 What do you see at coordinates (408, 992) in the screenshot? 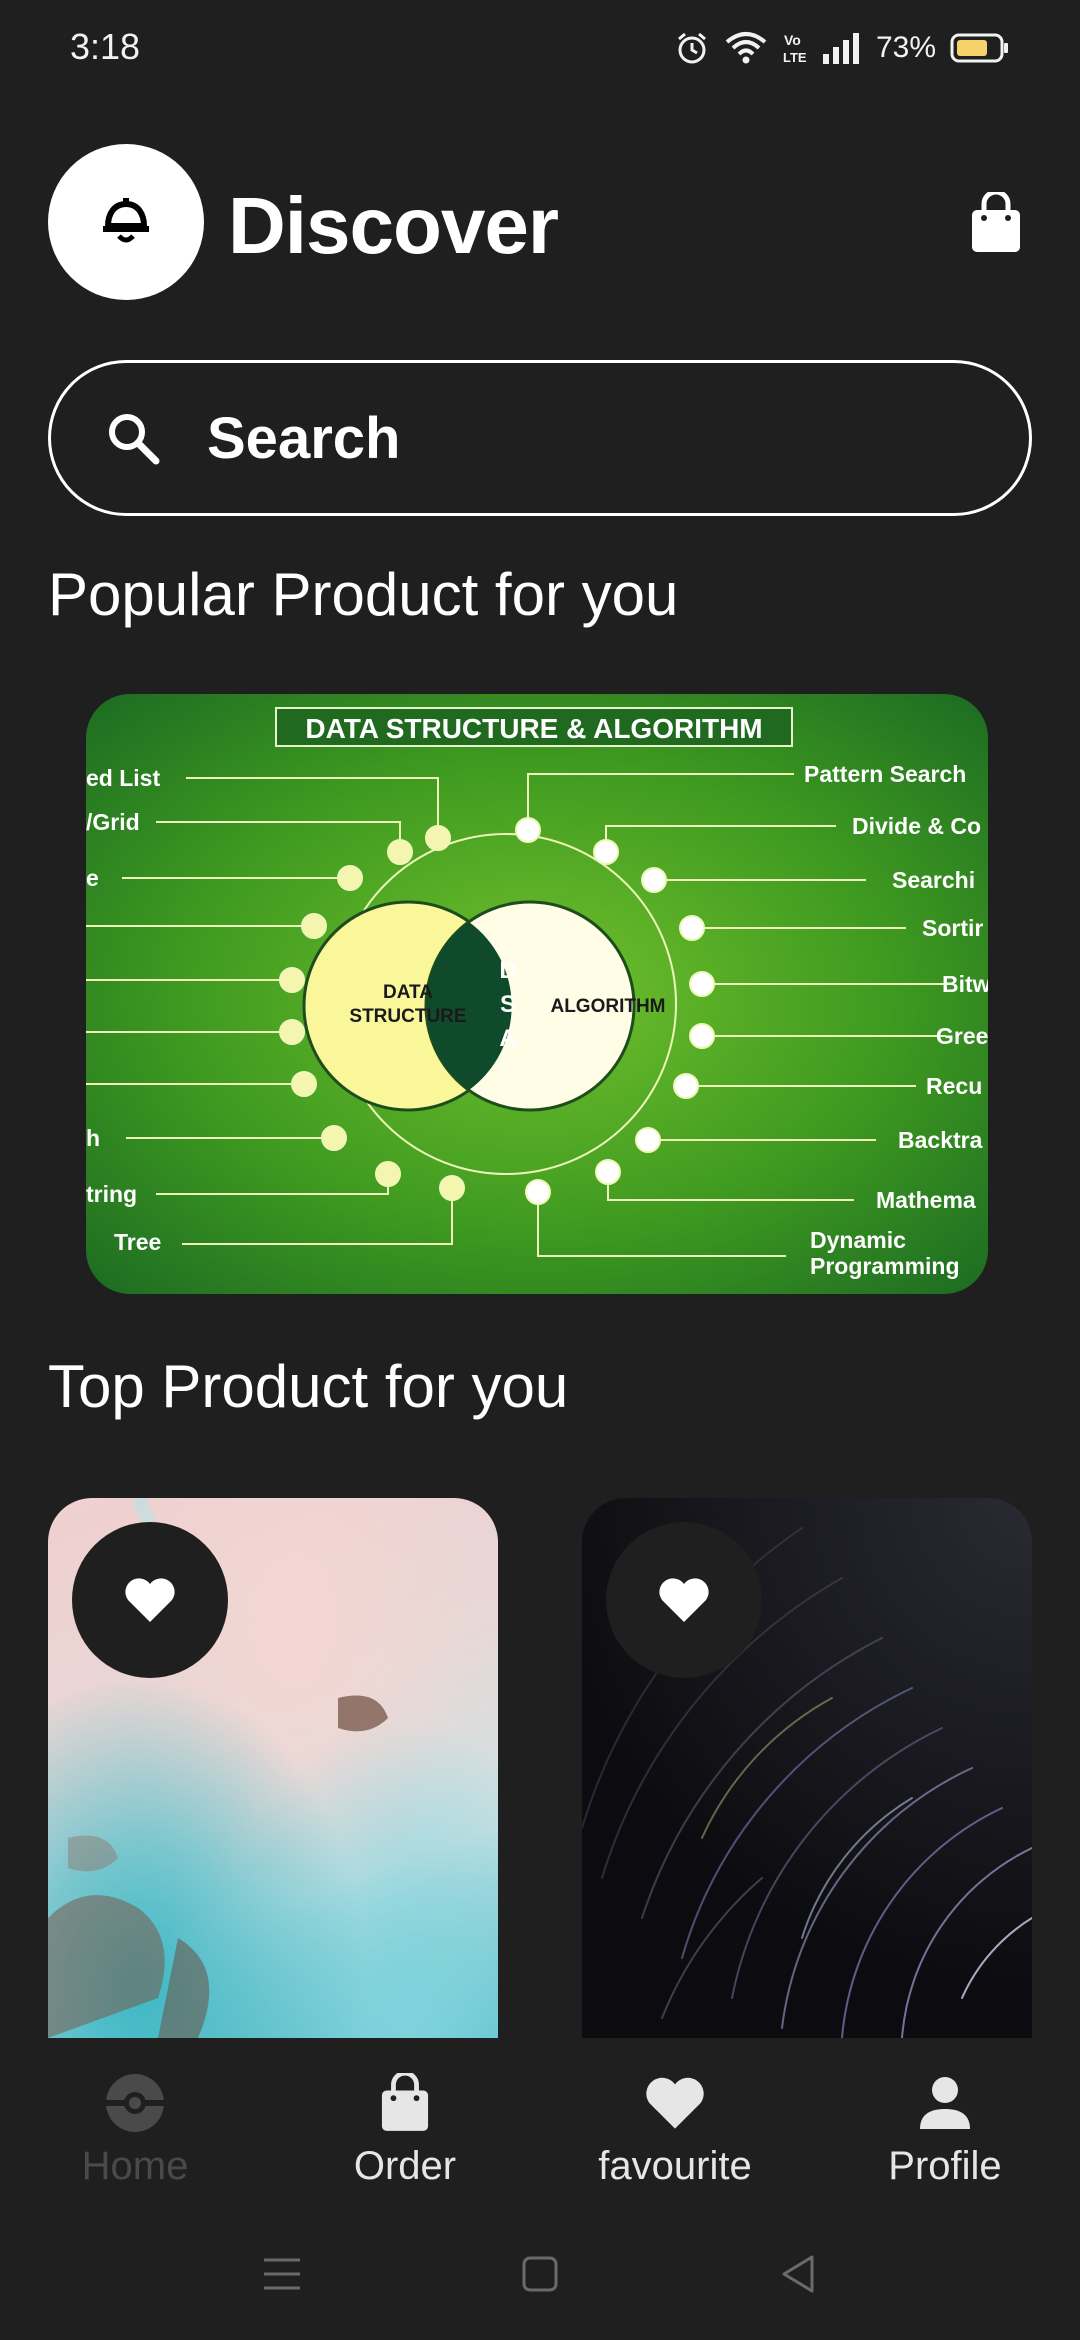
I see `ds-line-1: DATA` at bounding box center [408, 992].